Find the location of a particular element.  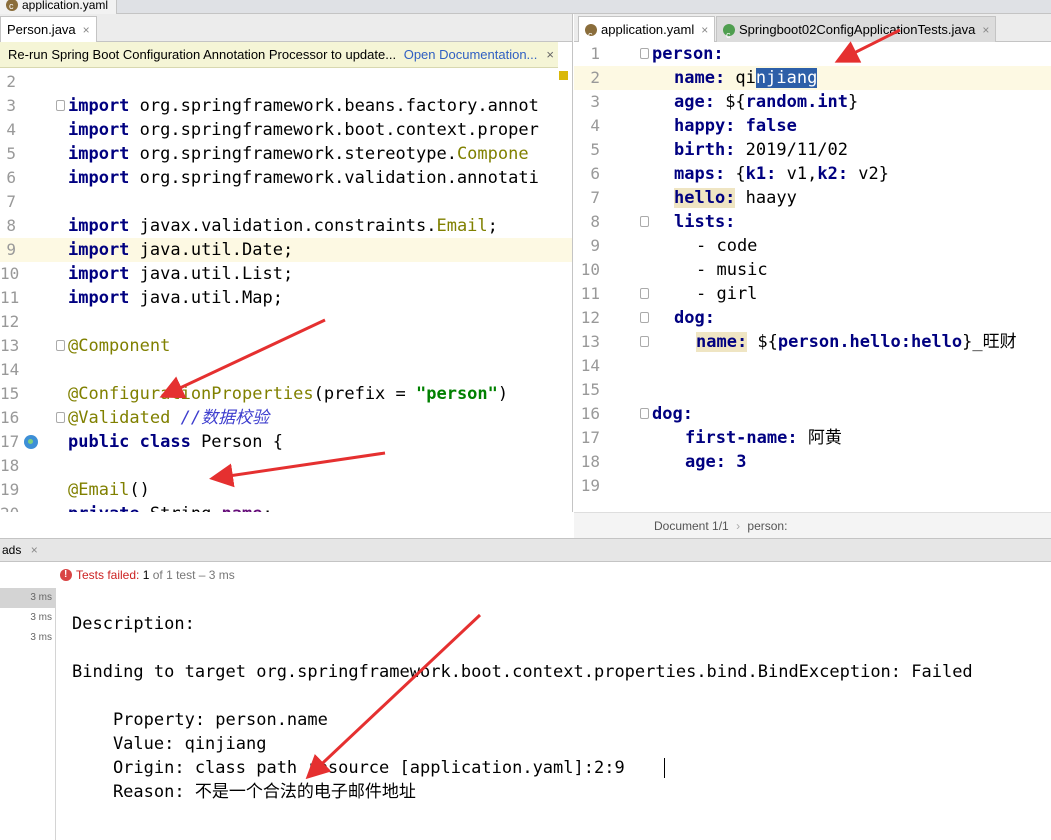

code-line: 7 is located at coordinates (286, 202).